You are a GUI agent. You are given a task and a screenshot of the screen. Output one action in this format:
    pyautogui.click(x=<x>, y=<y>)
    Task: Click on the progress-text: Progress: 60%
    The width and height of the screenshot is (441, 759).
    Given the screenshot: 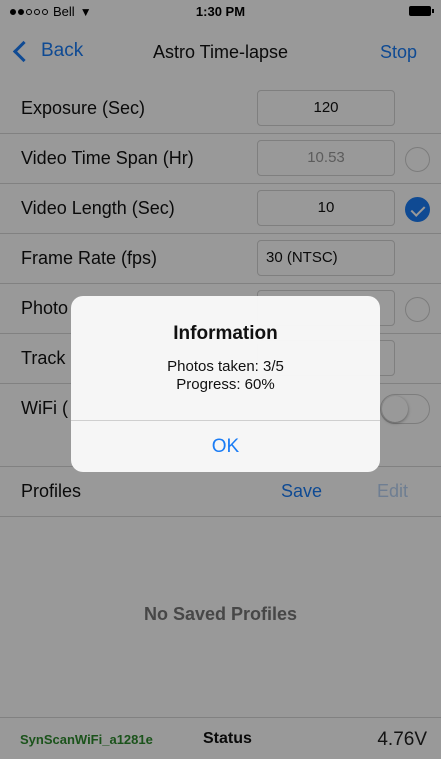 What is the action you would take?
    pyautogui.click(x=225, y=384)
    